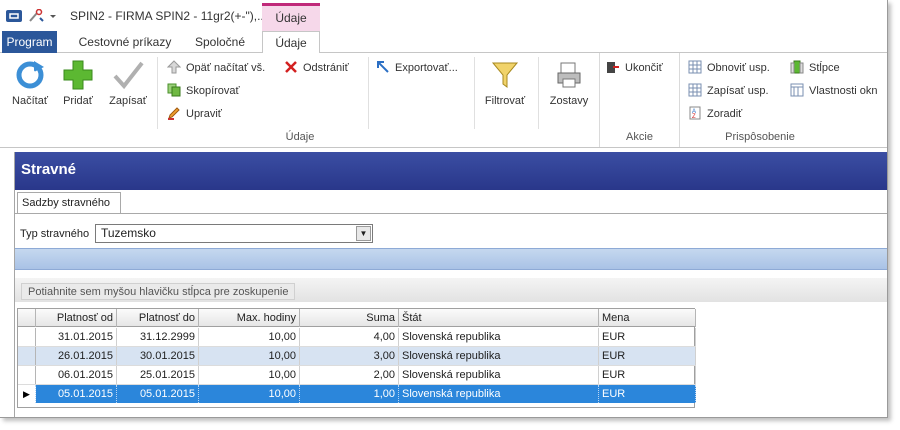 The image size is (900, 430). I want to click on context-tab-header: Údaje, so click(291, 17).